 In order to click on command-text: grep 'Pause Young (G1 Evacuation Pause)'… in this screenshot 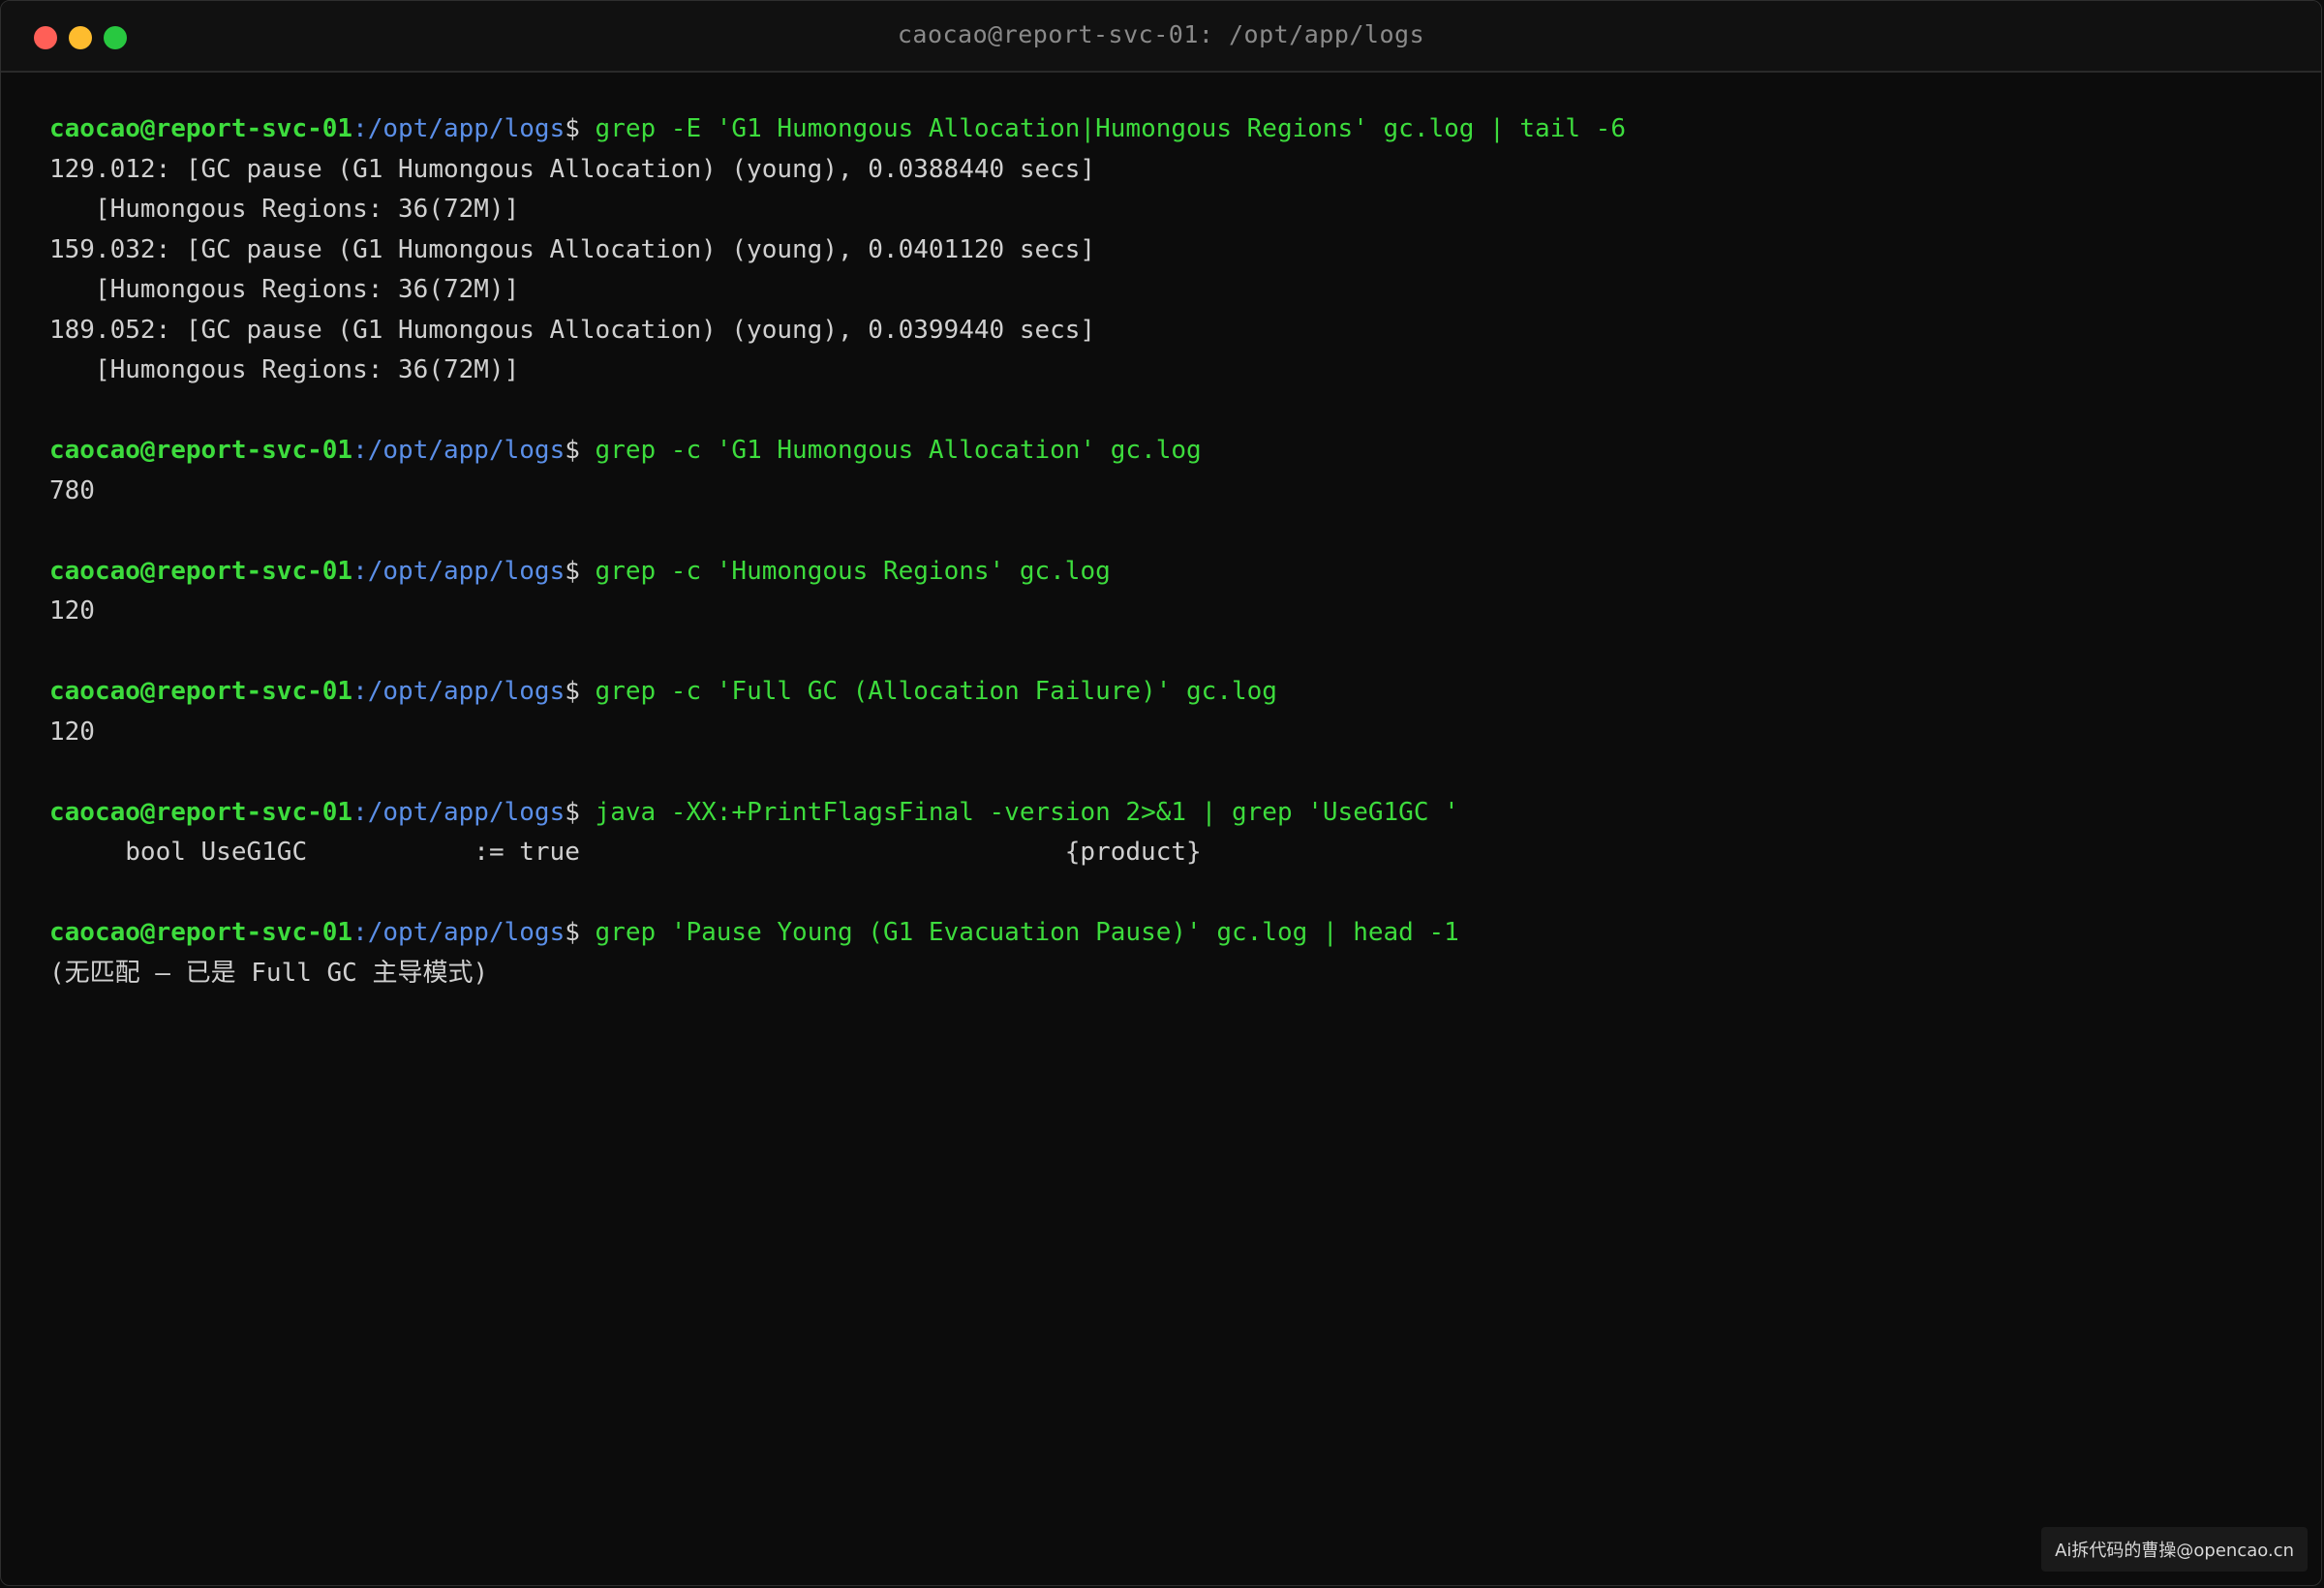, I will do `click(1019, 932)`.